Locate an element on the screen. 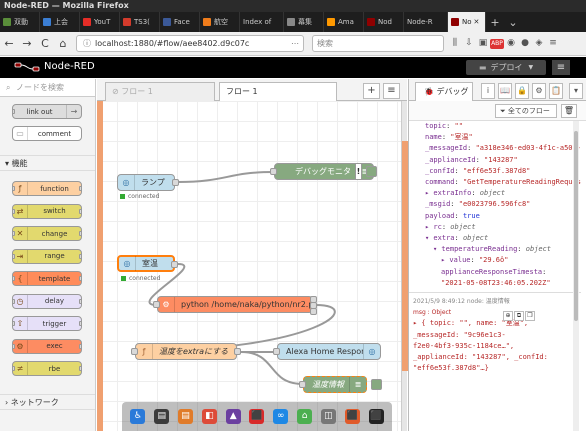  sidebar-scrollbar is located at coordinates (576, 276).